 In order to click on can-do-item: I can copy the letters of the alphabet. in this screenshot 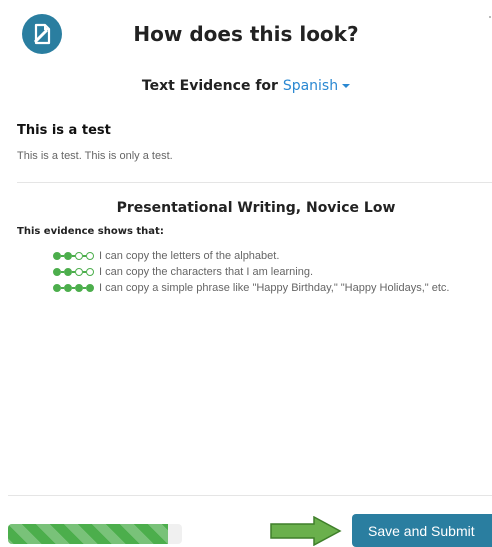, I will do `click(261, 256)`.